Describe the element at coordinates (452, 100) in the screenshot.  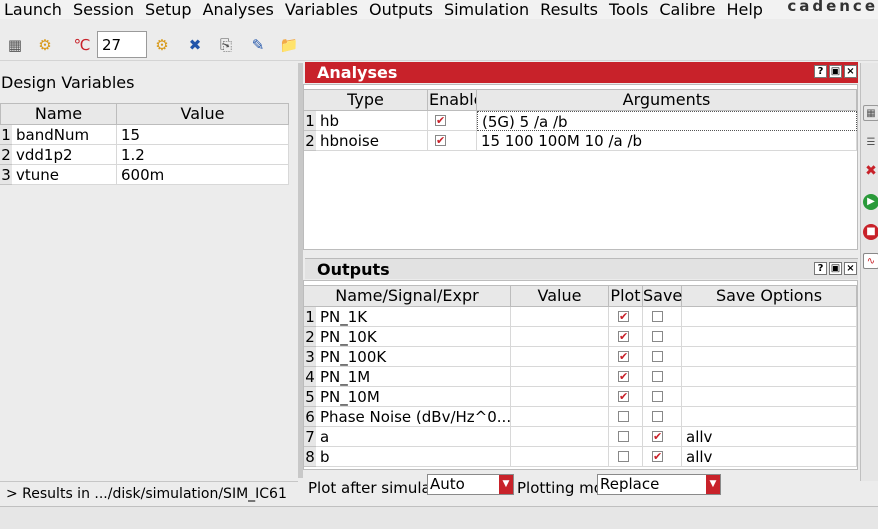
I see `col-header-enable: Enable` at that location.